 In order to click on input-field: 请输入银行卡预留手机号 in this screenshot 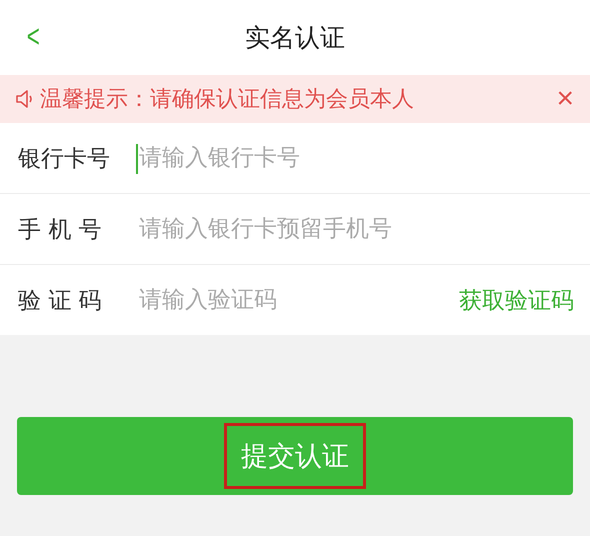, I will do `click(355, 229)`.